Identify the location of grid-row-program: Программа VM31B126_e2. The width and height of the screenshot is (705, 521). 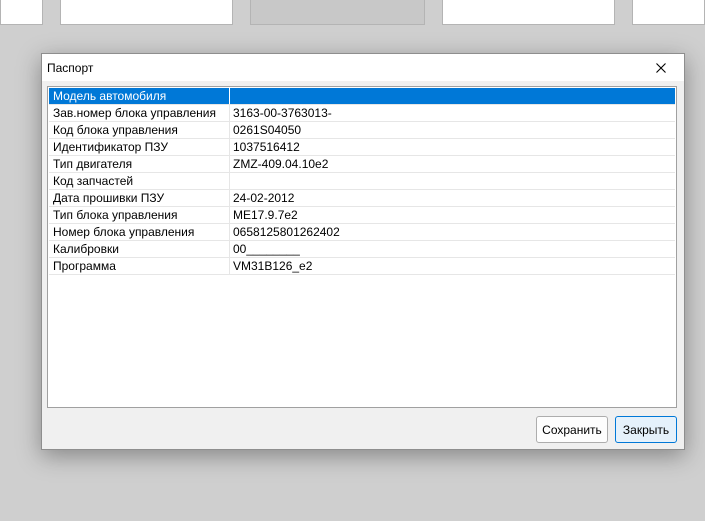
(362, 266).